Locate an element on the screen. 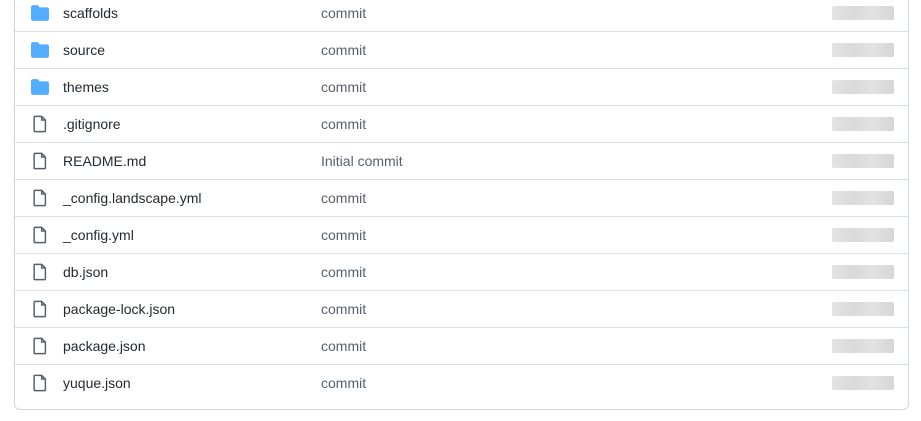  file-name-link: package.json is located at coordinates (104, 346).